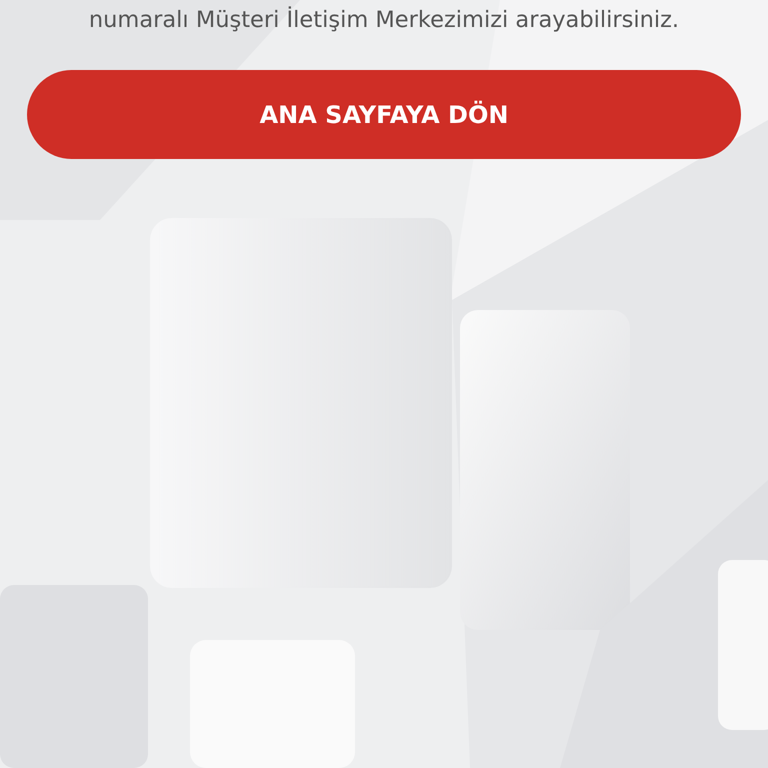  What do you see at coordinates (384, 114) in the screenshot?
I see `home-button: ANA SAYFAYA DÖN` at bounding box center [384, 114].